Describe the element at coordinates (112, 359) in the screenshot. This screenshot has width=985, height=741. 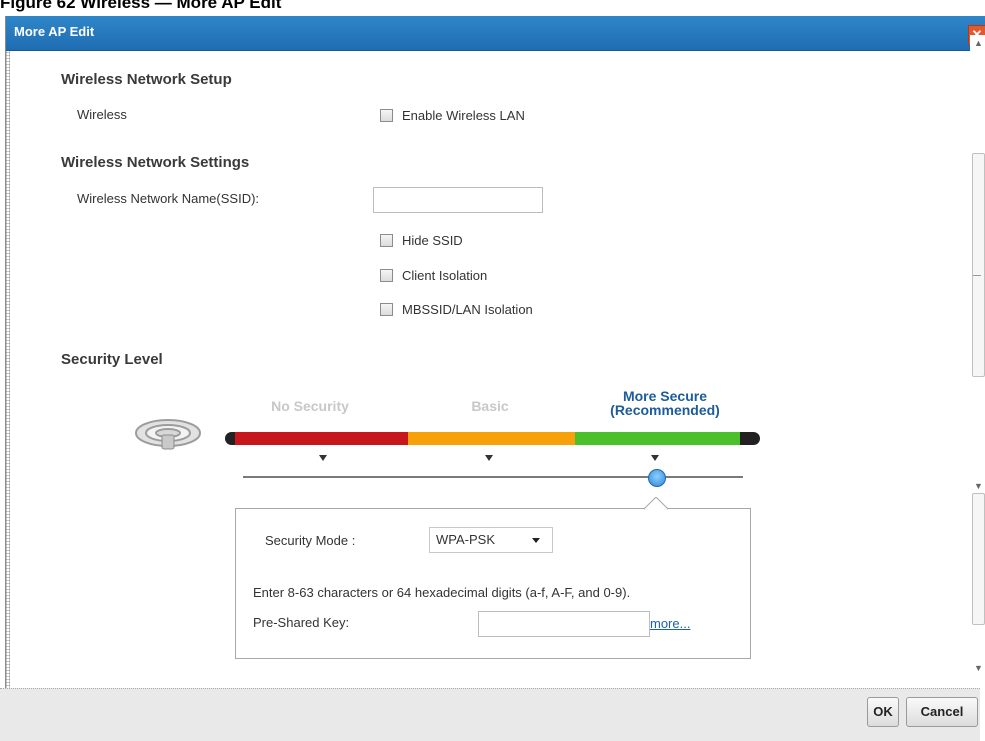
I see `section-title-security: Security Level` at that location.